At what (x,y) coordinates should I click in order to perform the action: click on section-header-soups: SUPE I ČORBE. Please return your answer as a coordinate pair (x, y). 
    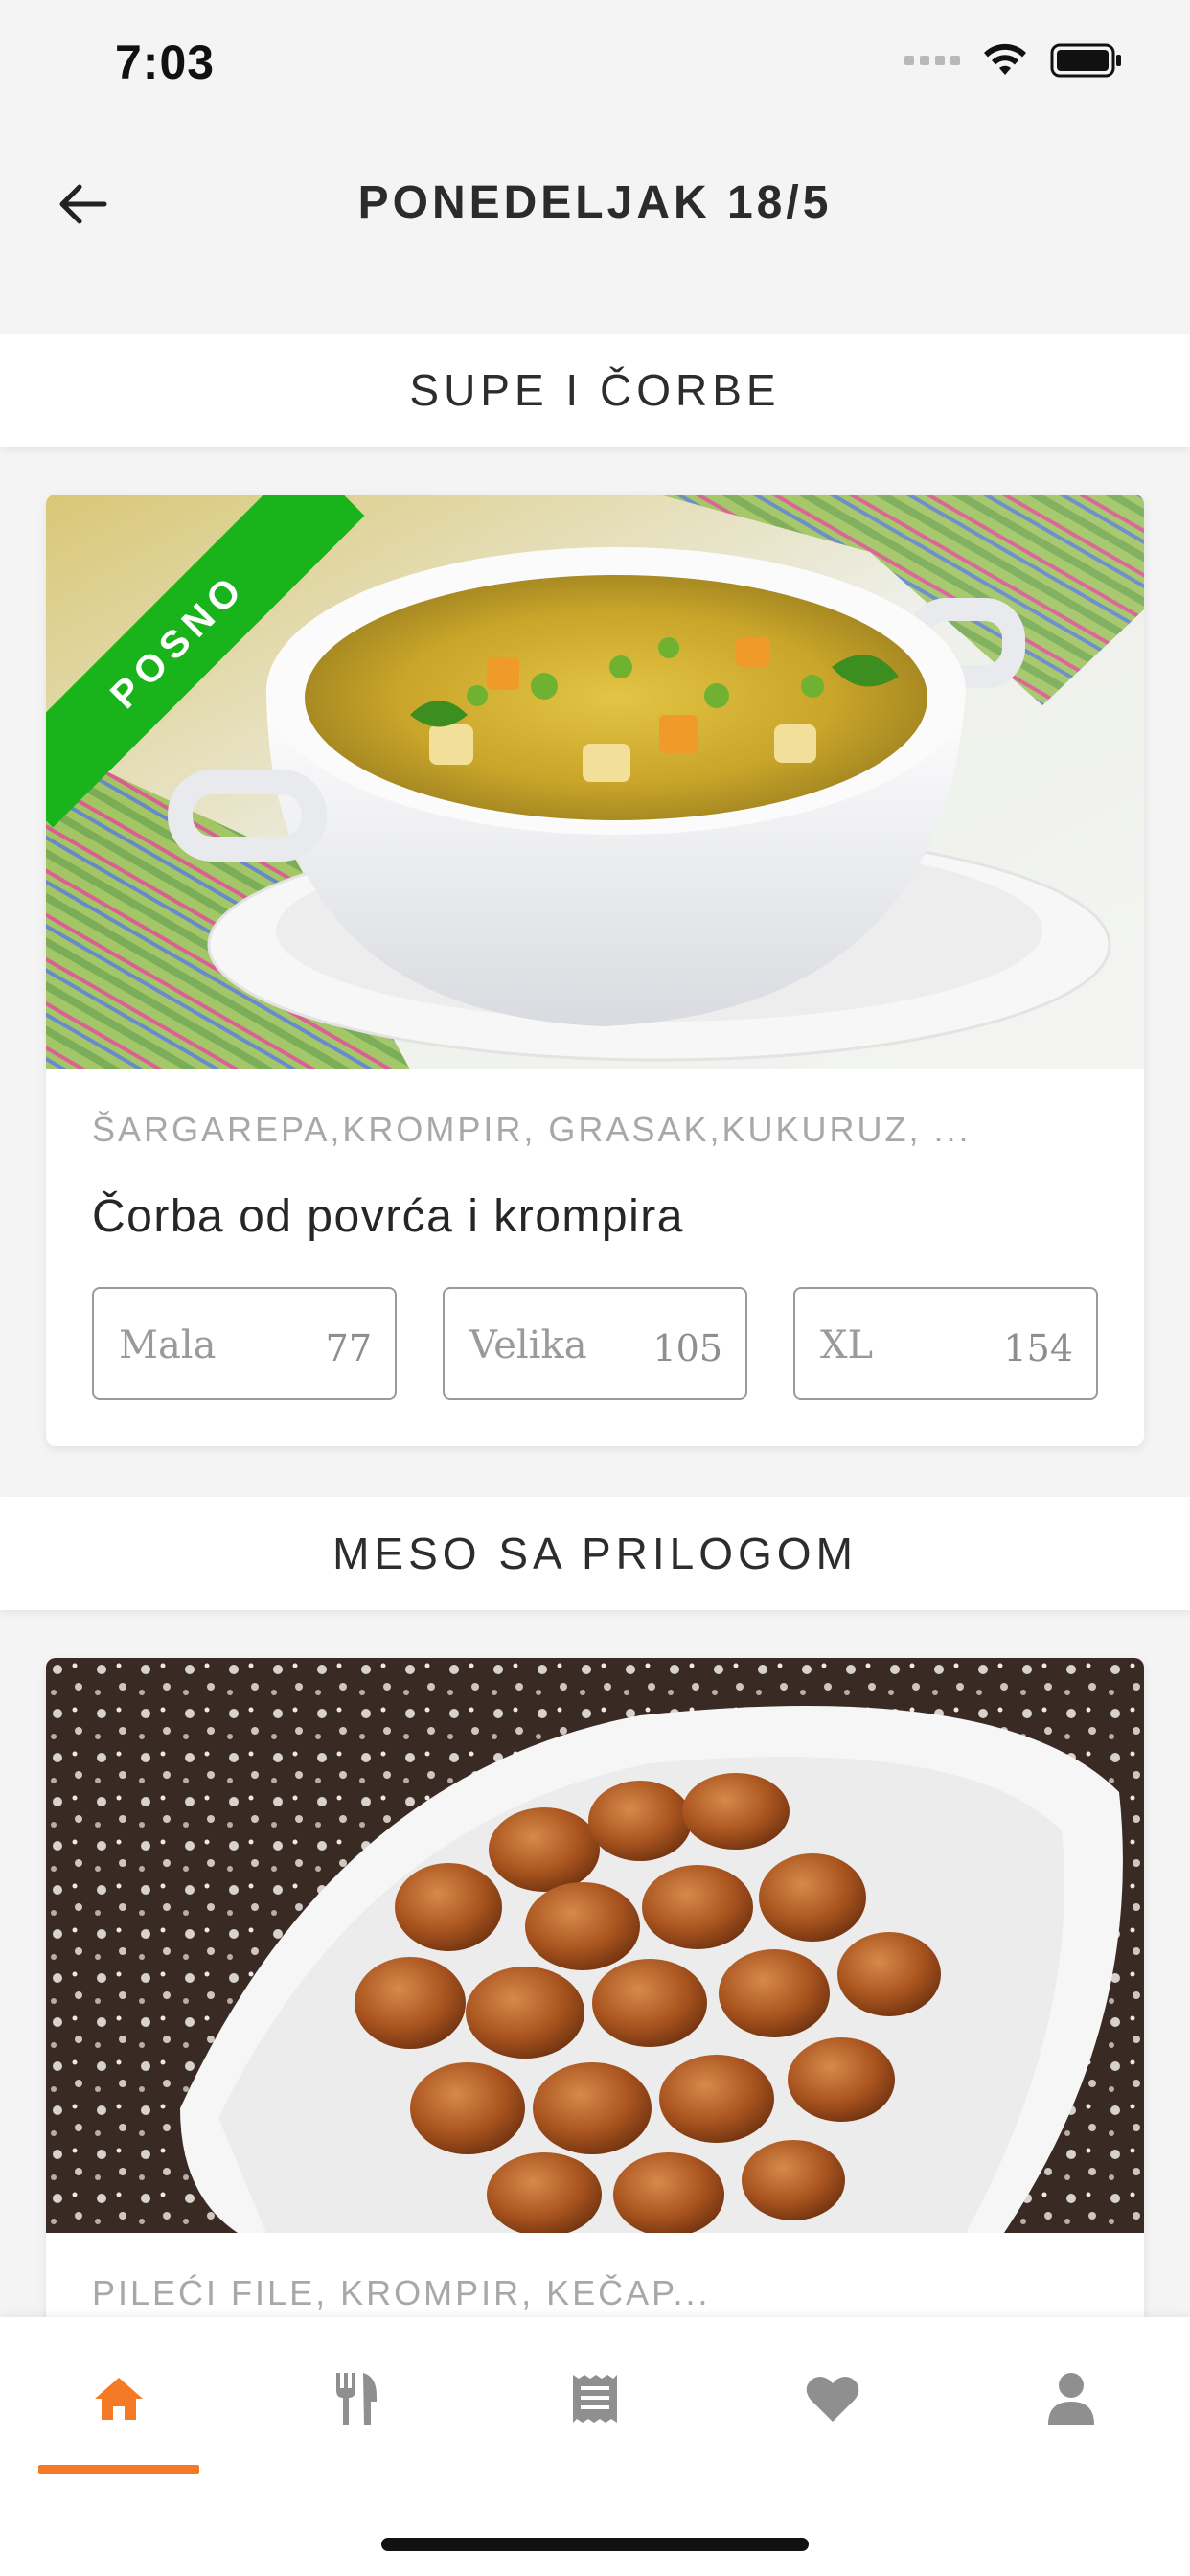
    Looking at the image, I should click on (595, 390).